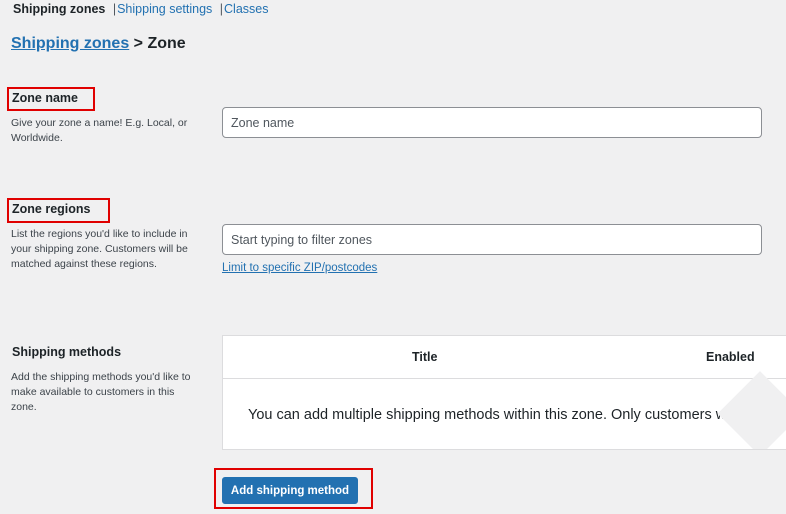 This screenshot has height=514, width=786. Describe the element at coordinates (67, 352) in the screenshot. I see `shipping-methods-title: Shipping methods` at that location.